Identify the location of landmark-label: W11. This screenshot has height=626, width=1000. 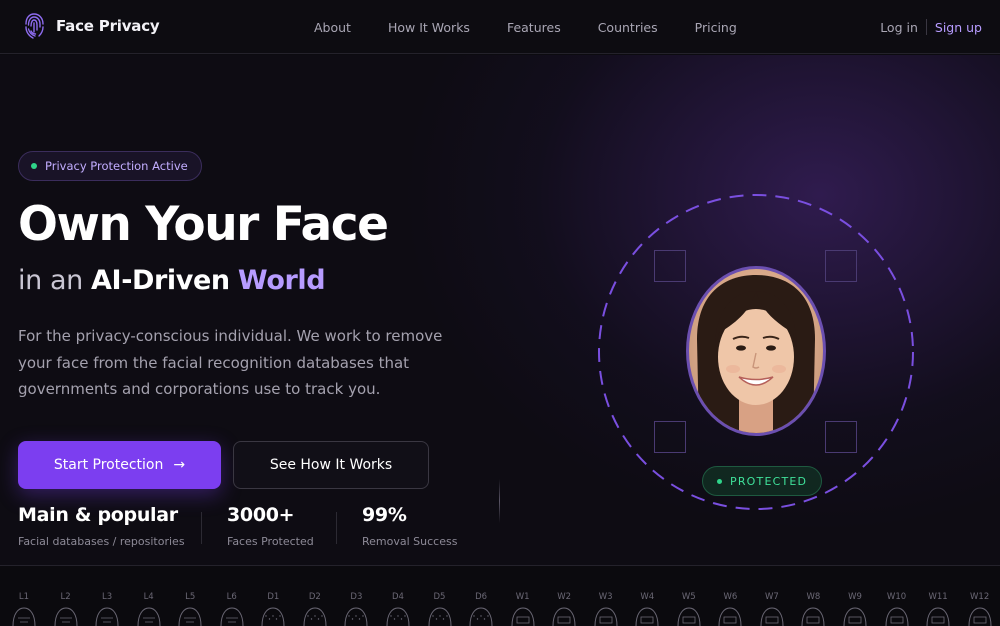
(938, 597).